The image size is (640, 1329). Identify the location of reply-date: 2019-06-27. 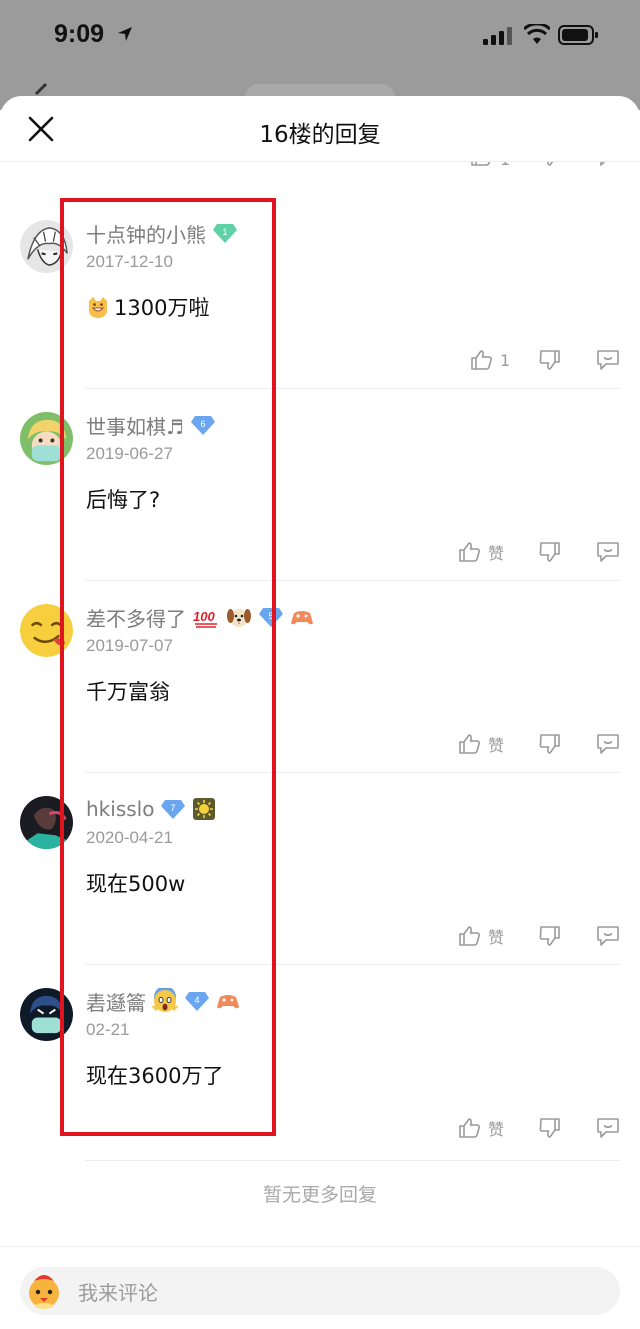
(129, 453).